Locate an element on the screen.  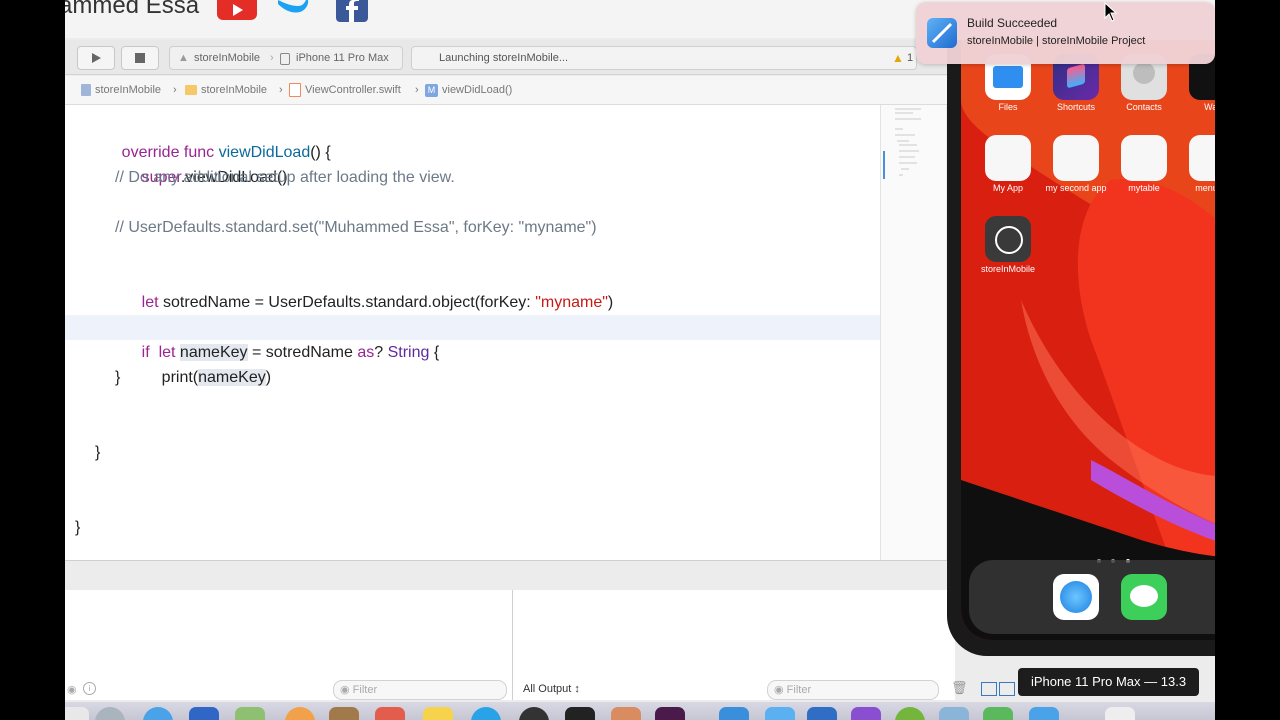
debug-bar is located at coordinates (510, 575).